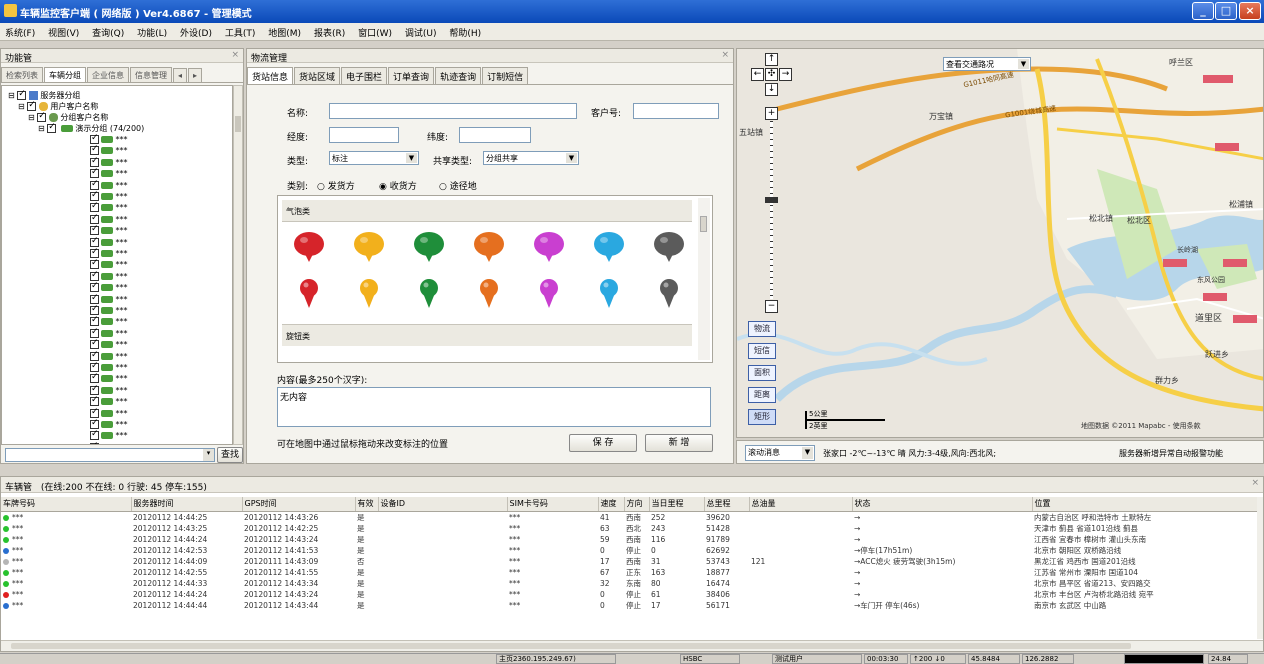  Describe the element at coordinates (398, 185) in the screenshot. I see `radio-receiver: ◉ 收货方` at that location.